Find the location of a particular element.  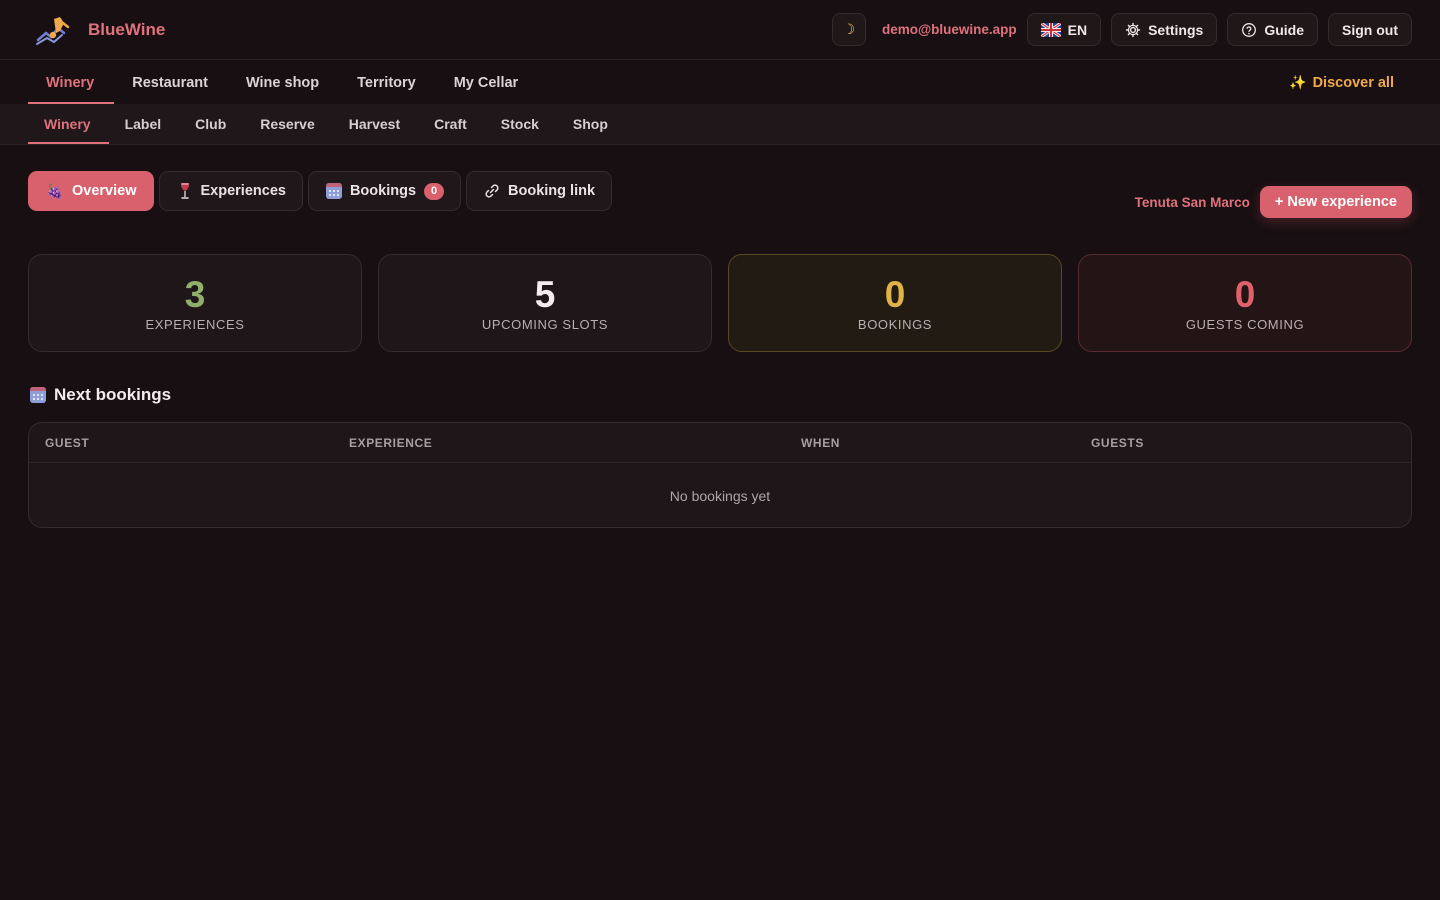

tab-overview-label: Overview is located at coordinates (104, 191).